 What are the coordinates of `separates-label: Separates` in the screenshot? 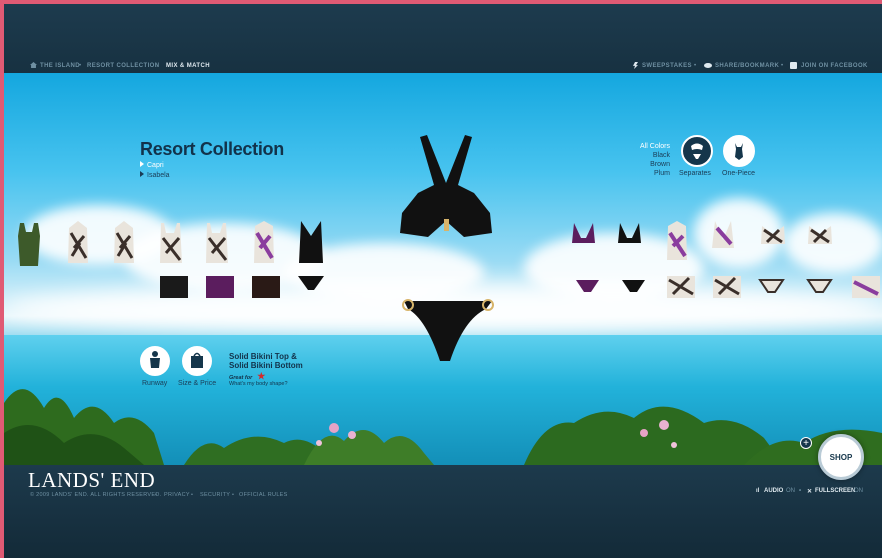 It's located at (695, 173).